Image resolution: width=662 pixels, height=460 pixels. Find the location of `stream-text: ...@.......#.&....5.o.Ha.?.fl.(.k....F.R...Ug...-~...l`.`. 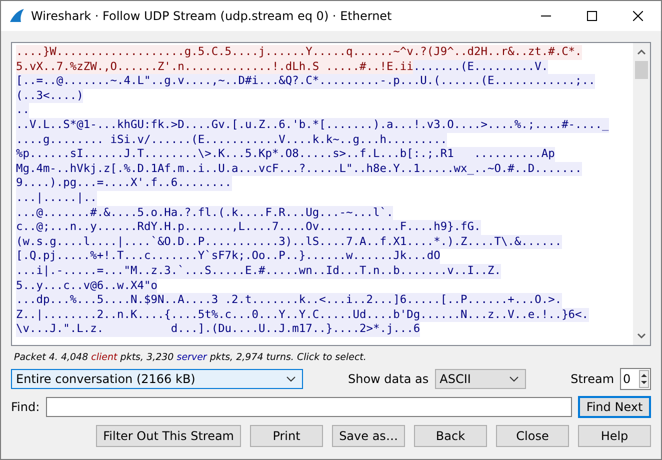

stream-text: ...@.......#.&....5.o.Ha.?.fl.(.k....F.R...Ug...-~...l`. is located at coordinates (205, 213).